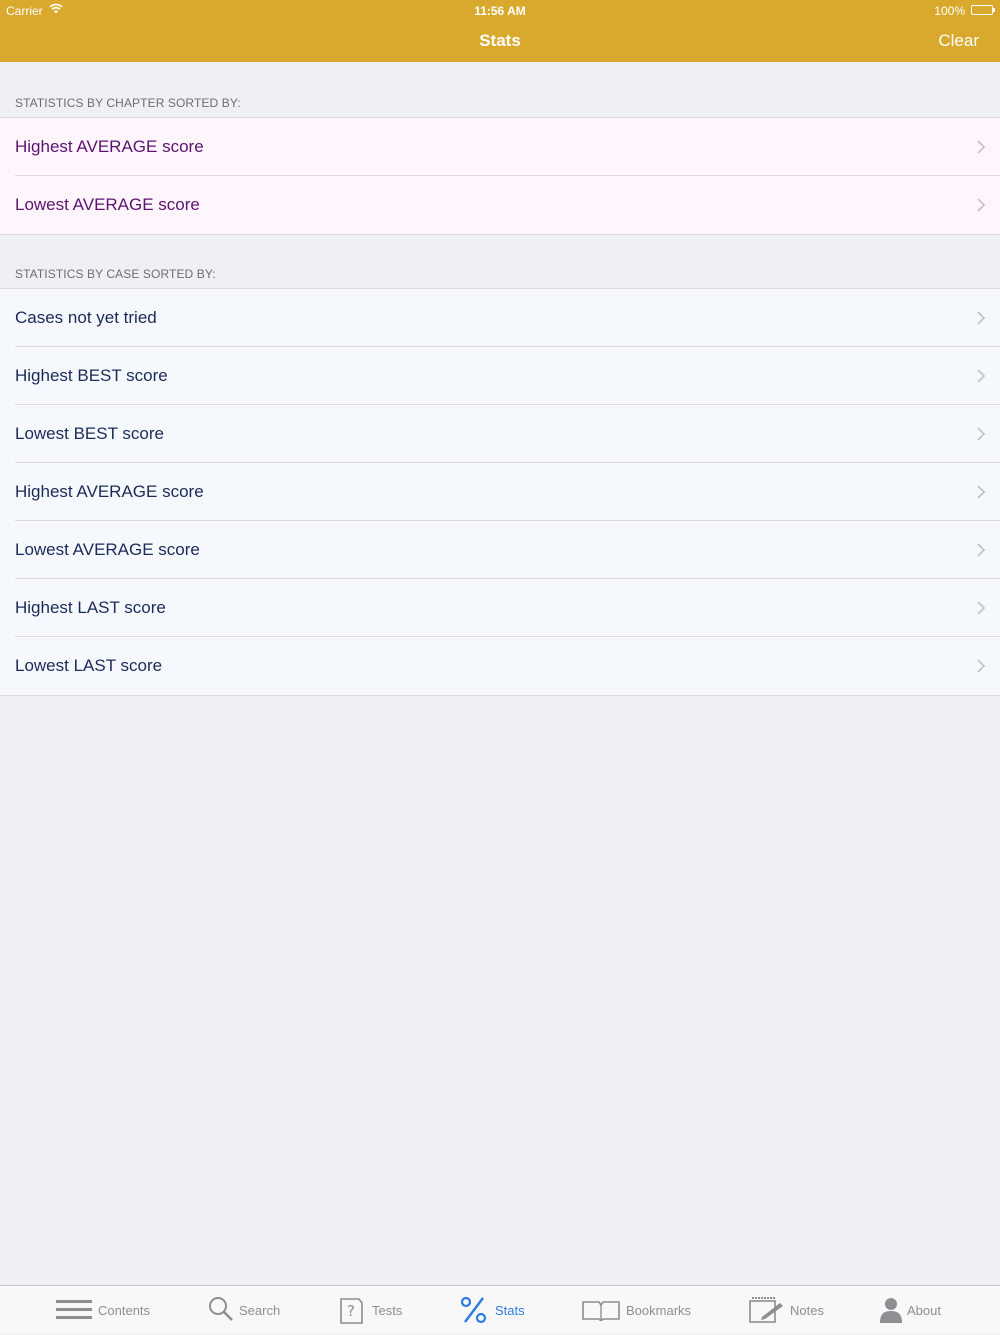 This screenshot has height=1335, width=1000. I want to click on tab-search: Search, so click(253, 1310).